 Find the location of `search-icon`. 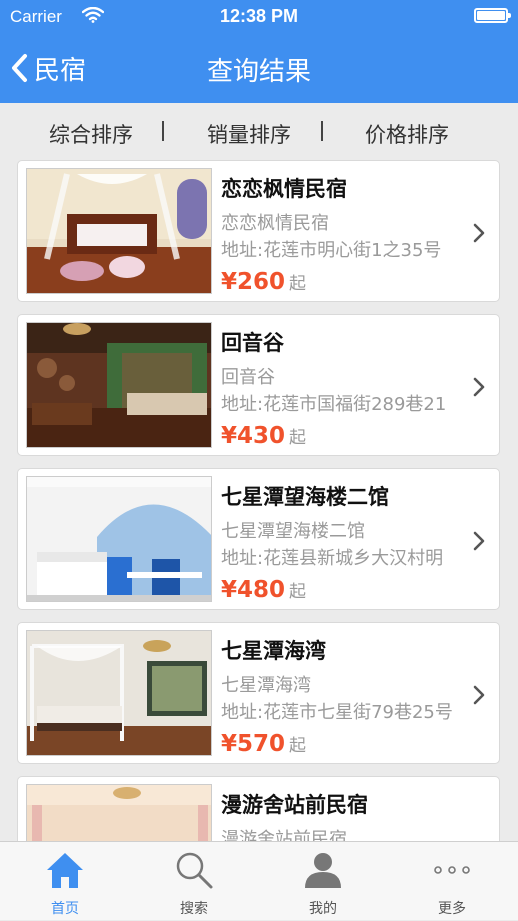

search-icon is located at coordinates (194, 870).